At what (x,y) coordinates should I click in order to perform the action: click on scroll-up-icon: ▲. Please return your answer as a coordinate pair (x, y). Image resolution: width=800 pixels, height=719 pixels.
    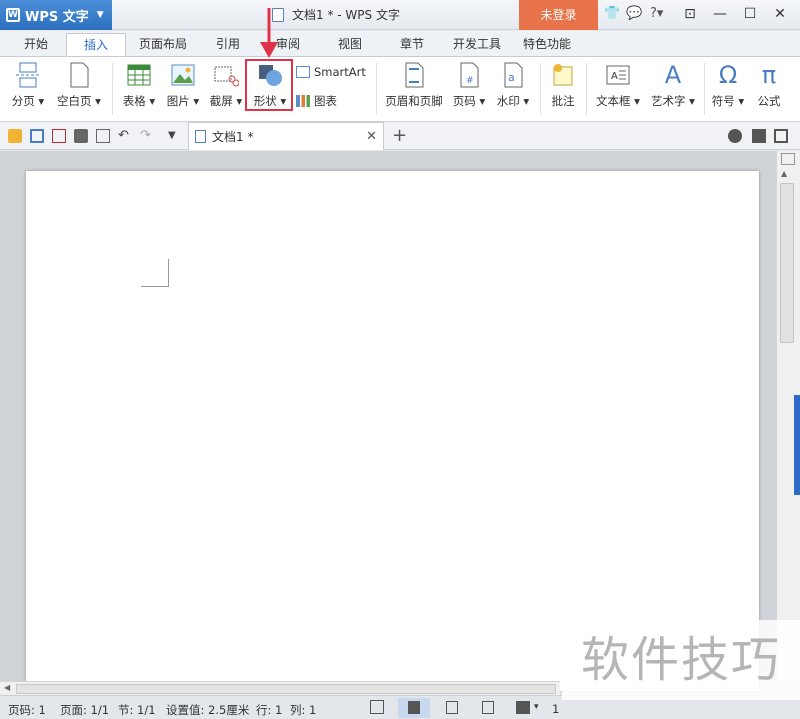
    Looking at the image, I should click on (784, 173).